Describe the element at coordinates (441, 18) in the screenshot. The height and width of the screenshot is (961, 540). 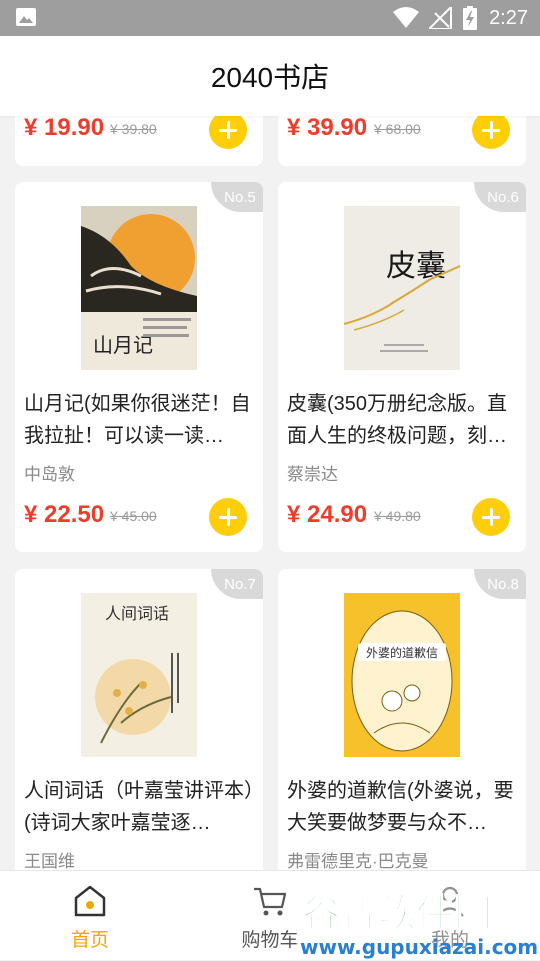
I see `no-signal-icon` at that location.